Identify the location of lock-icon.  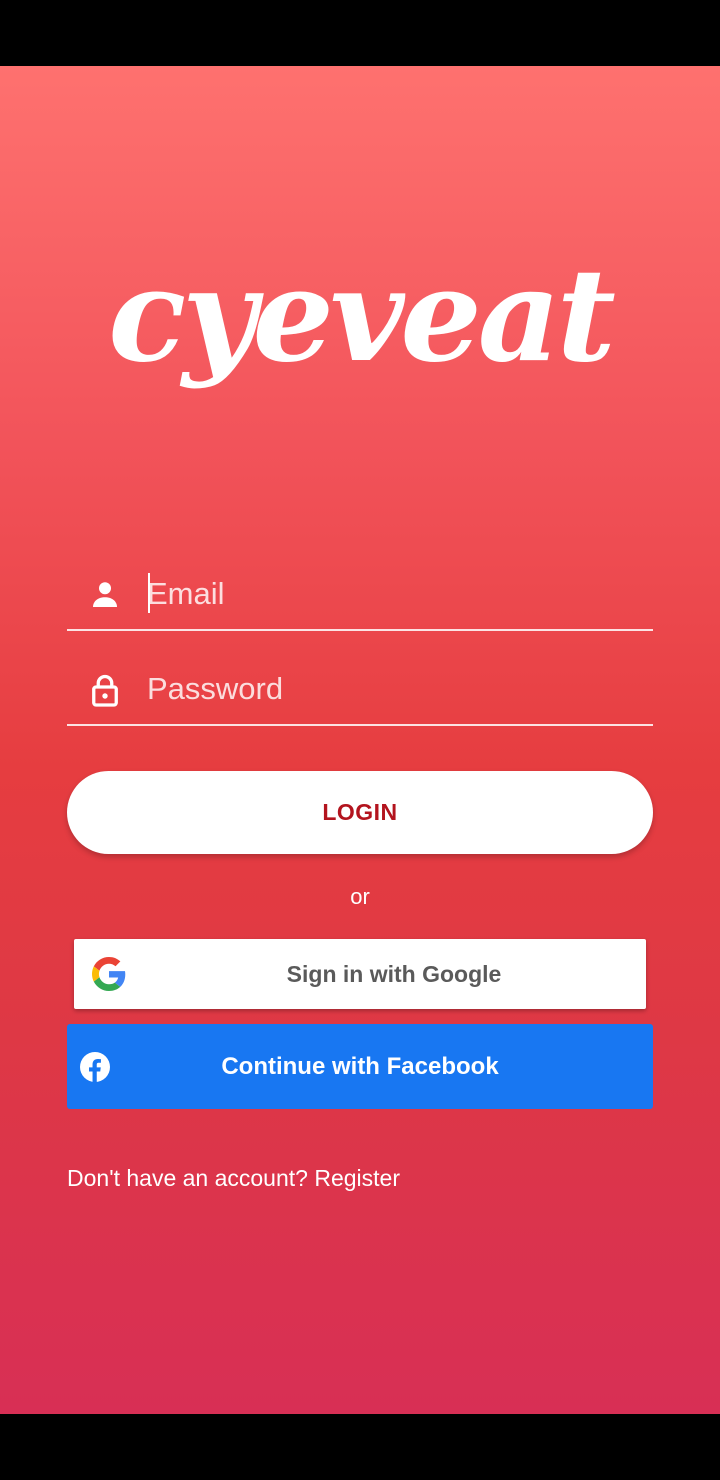
(105, 690).